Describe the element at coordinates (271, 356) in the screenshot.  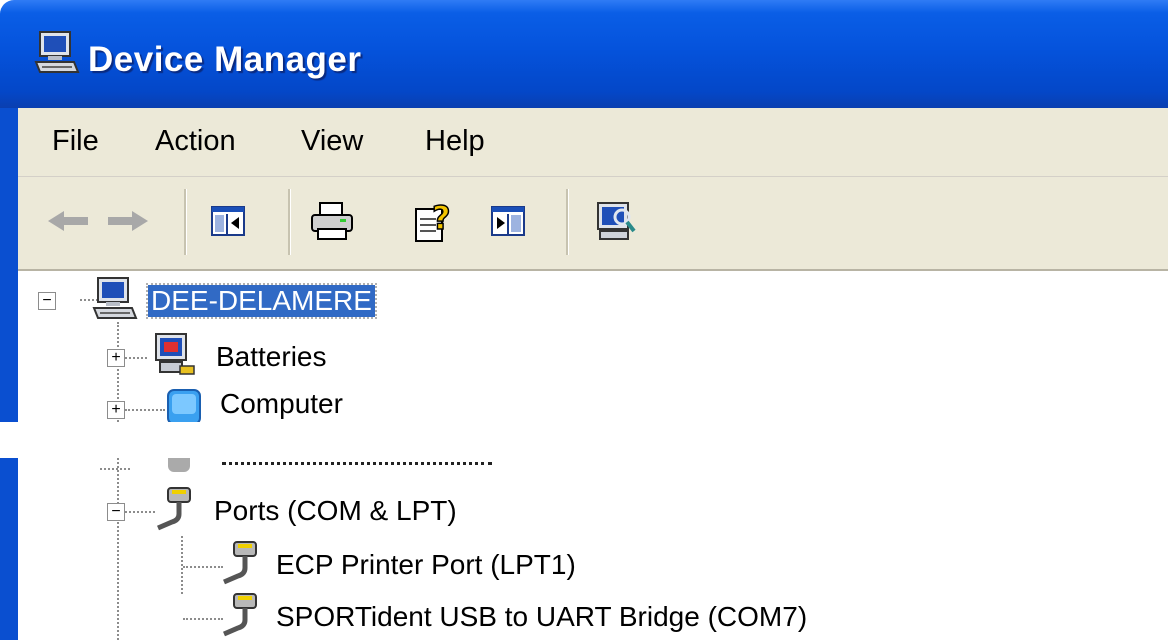
I see `tree-item-label: Batteries` at that location.